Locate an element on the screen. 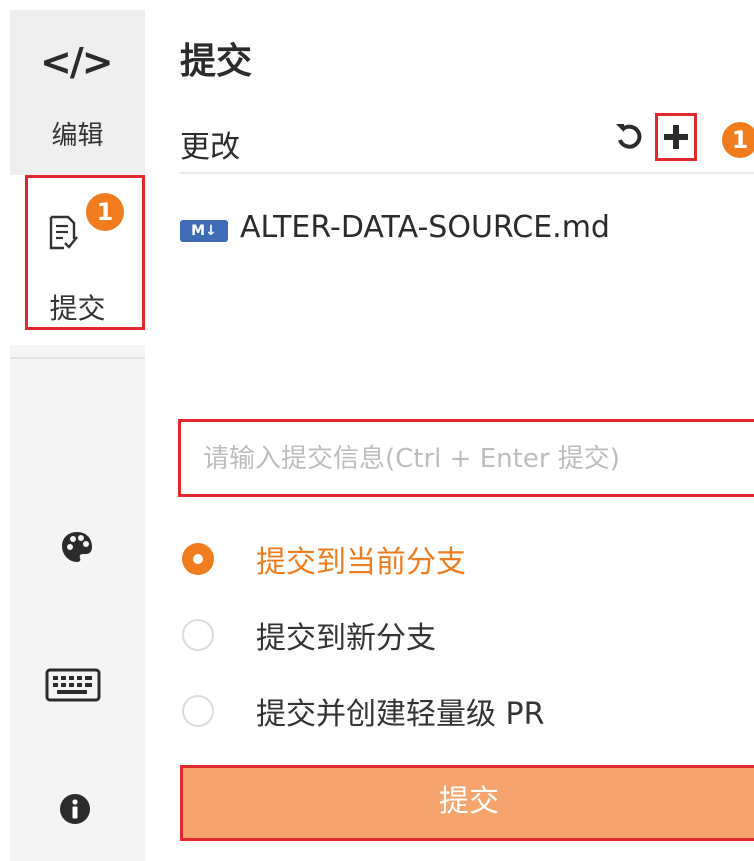 This screenshot has width=754, height=861. changes-count-badge: 1 is located at coordinates (738, 140).